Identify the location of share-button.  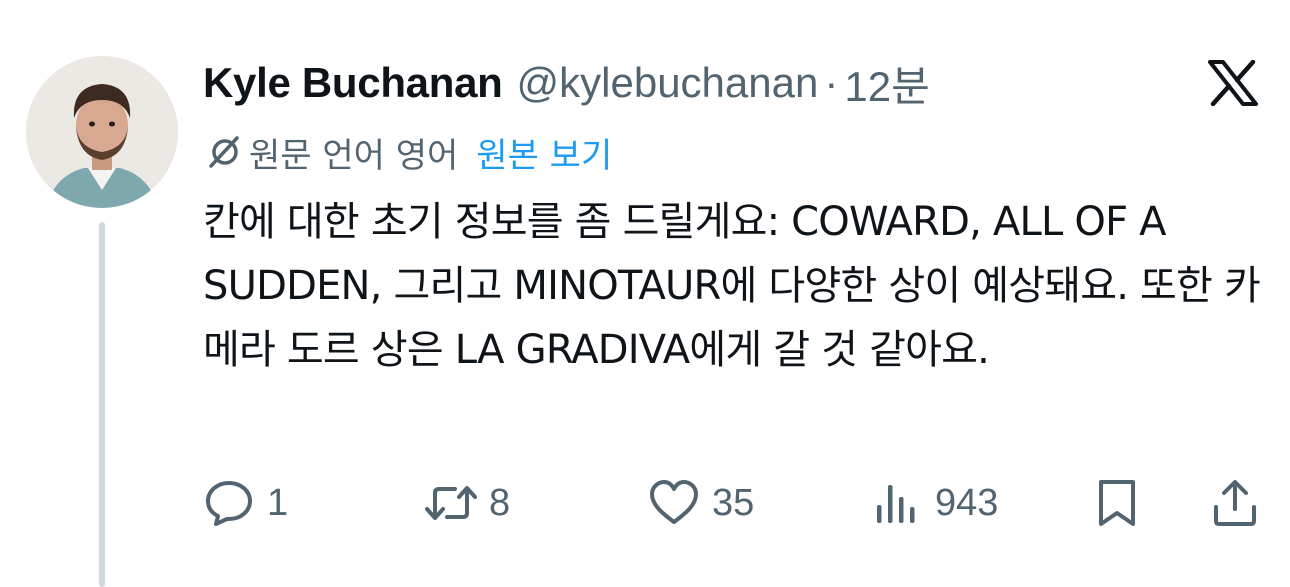
(1235, 503).